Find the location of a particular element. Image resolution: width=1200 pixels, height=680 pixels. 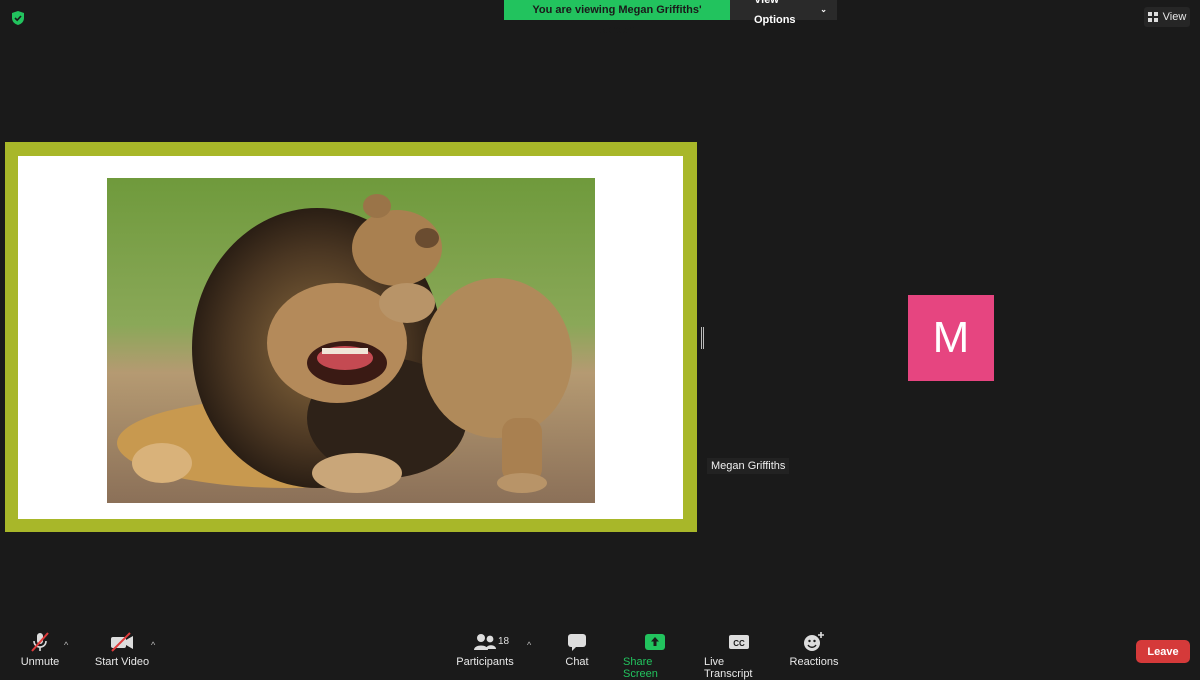

meeting-toolbar: Unmute ^ Start Video ^ Participants 18 ^ is located at coordinates (600, 654).